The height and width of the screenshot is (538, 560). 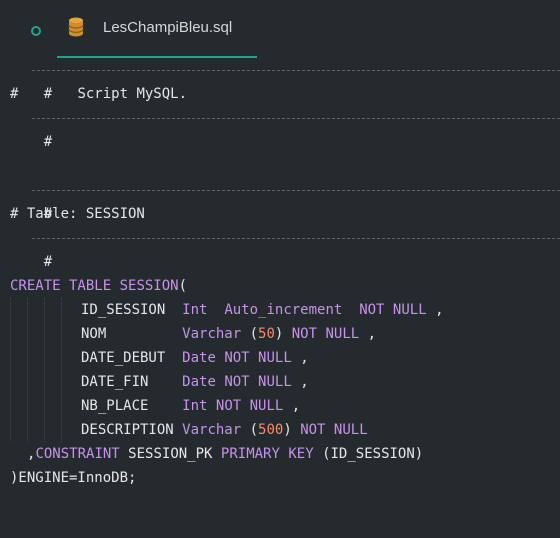 I want to click on comment-line: # Script MySQL., so click(x=98, y=94).